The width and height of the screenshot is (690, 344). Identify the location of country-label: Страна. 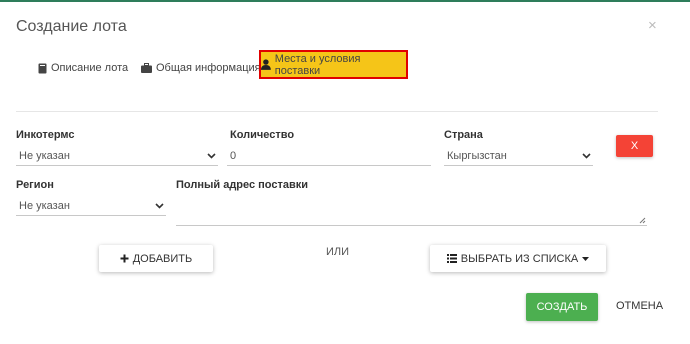
(463, 135).